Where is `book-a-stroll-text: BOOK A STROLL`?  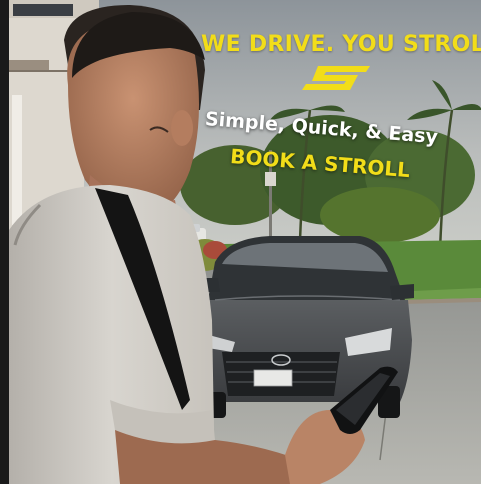 book-a-stroll-text: BOOK A STROLL is located at coordinates (320, 163).